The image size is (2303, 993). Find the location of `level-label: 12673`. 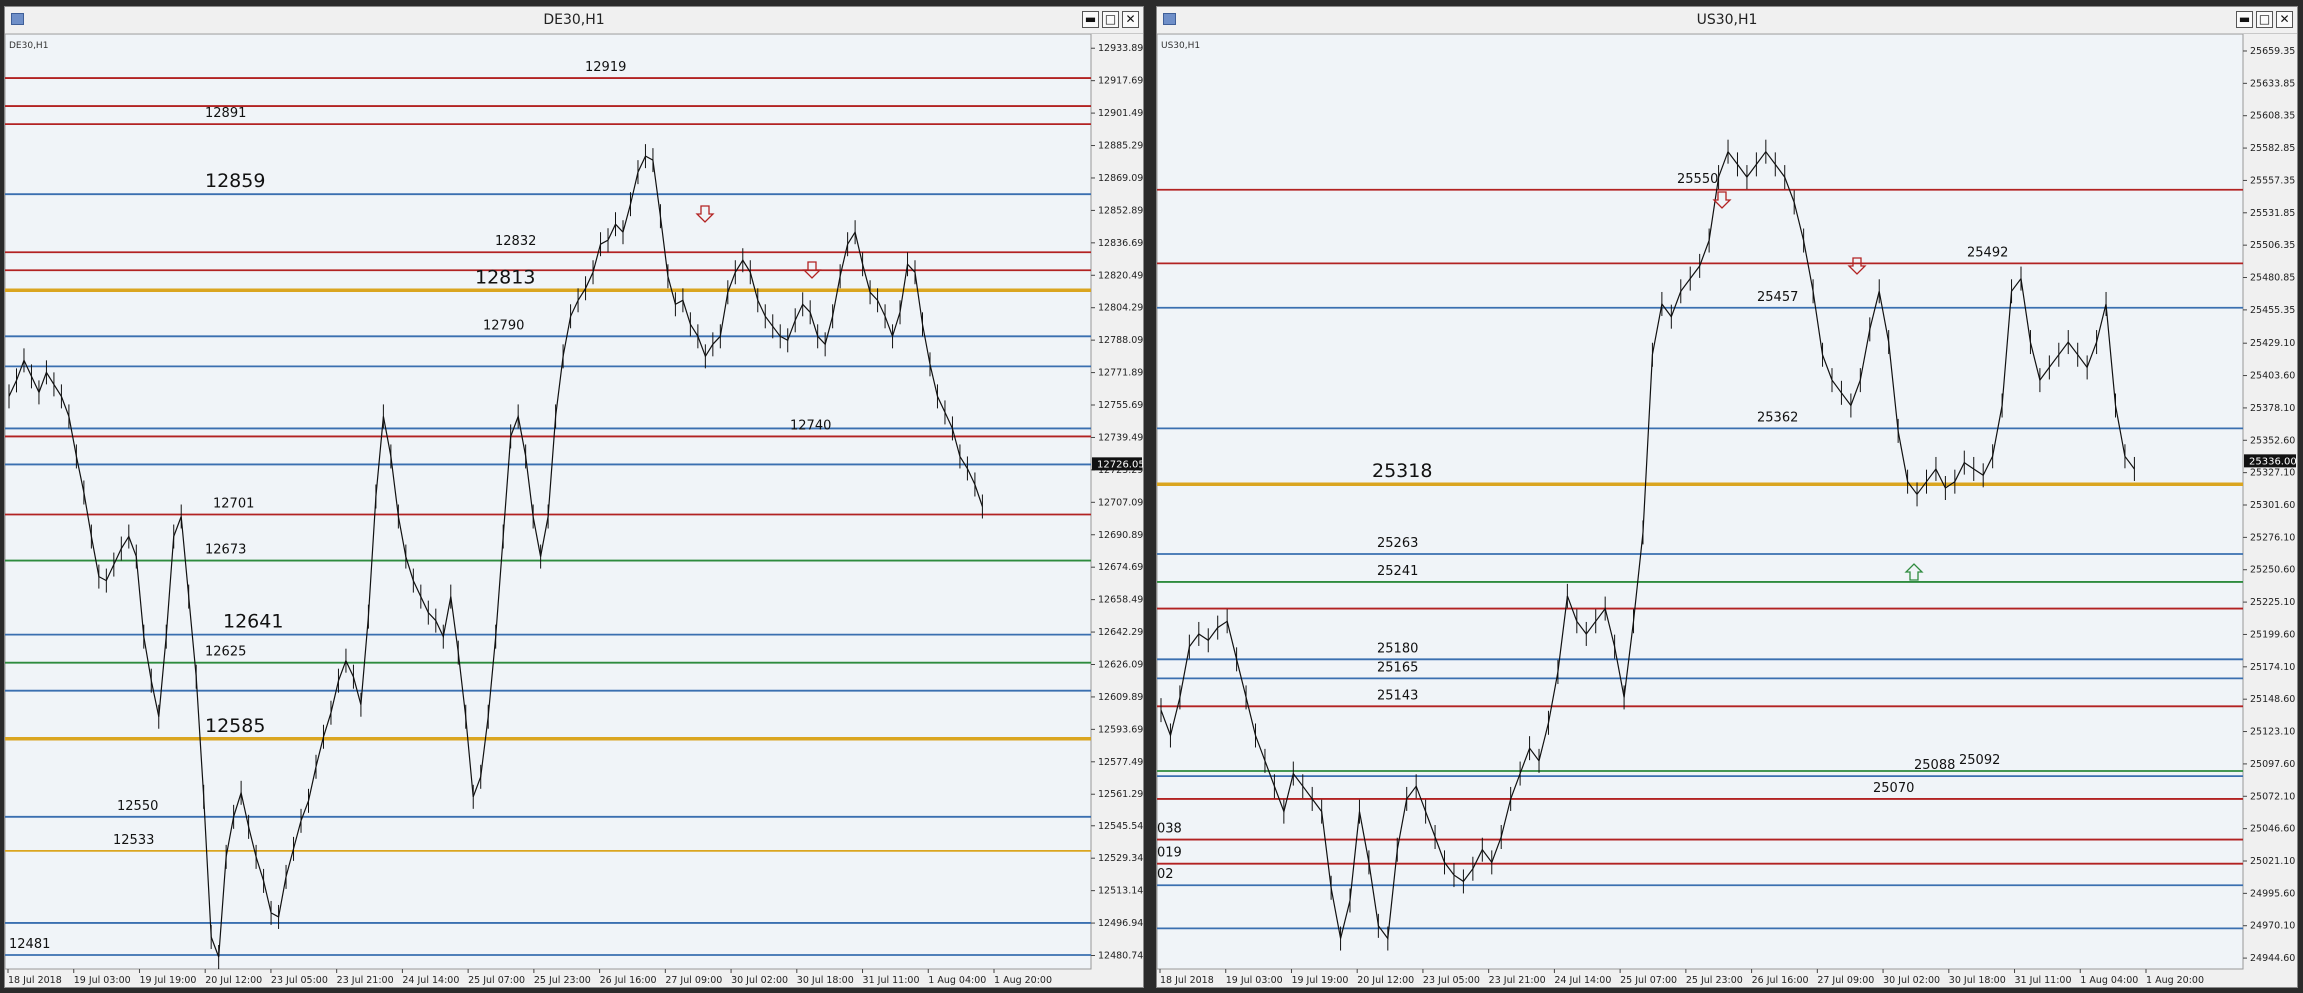

level-label: 12673 is located at coordinates (225, 550).